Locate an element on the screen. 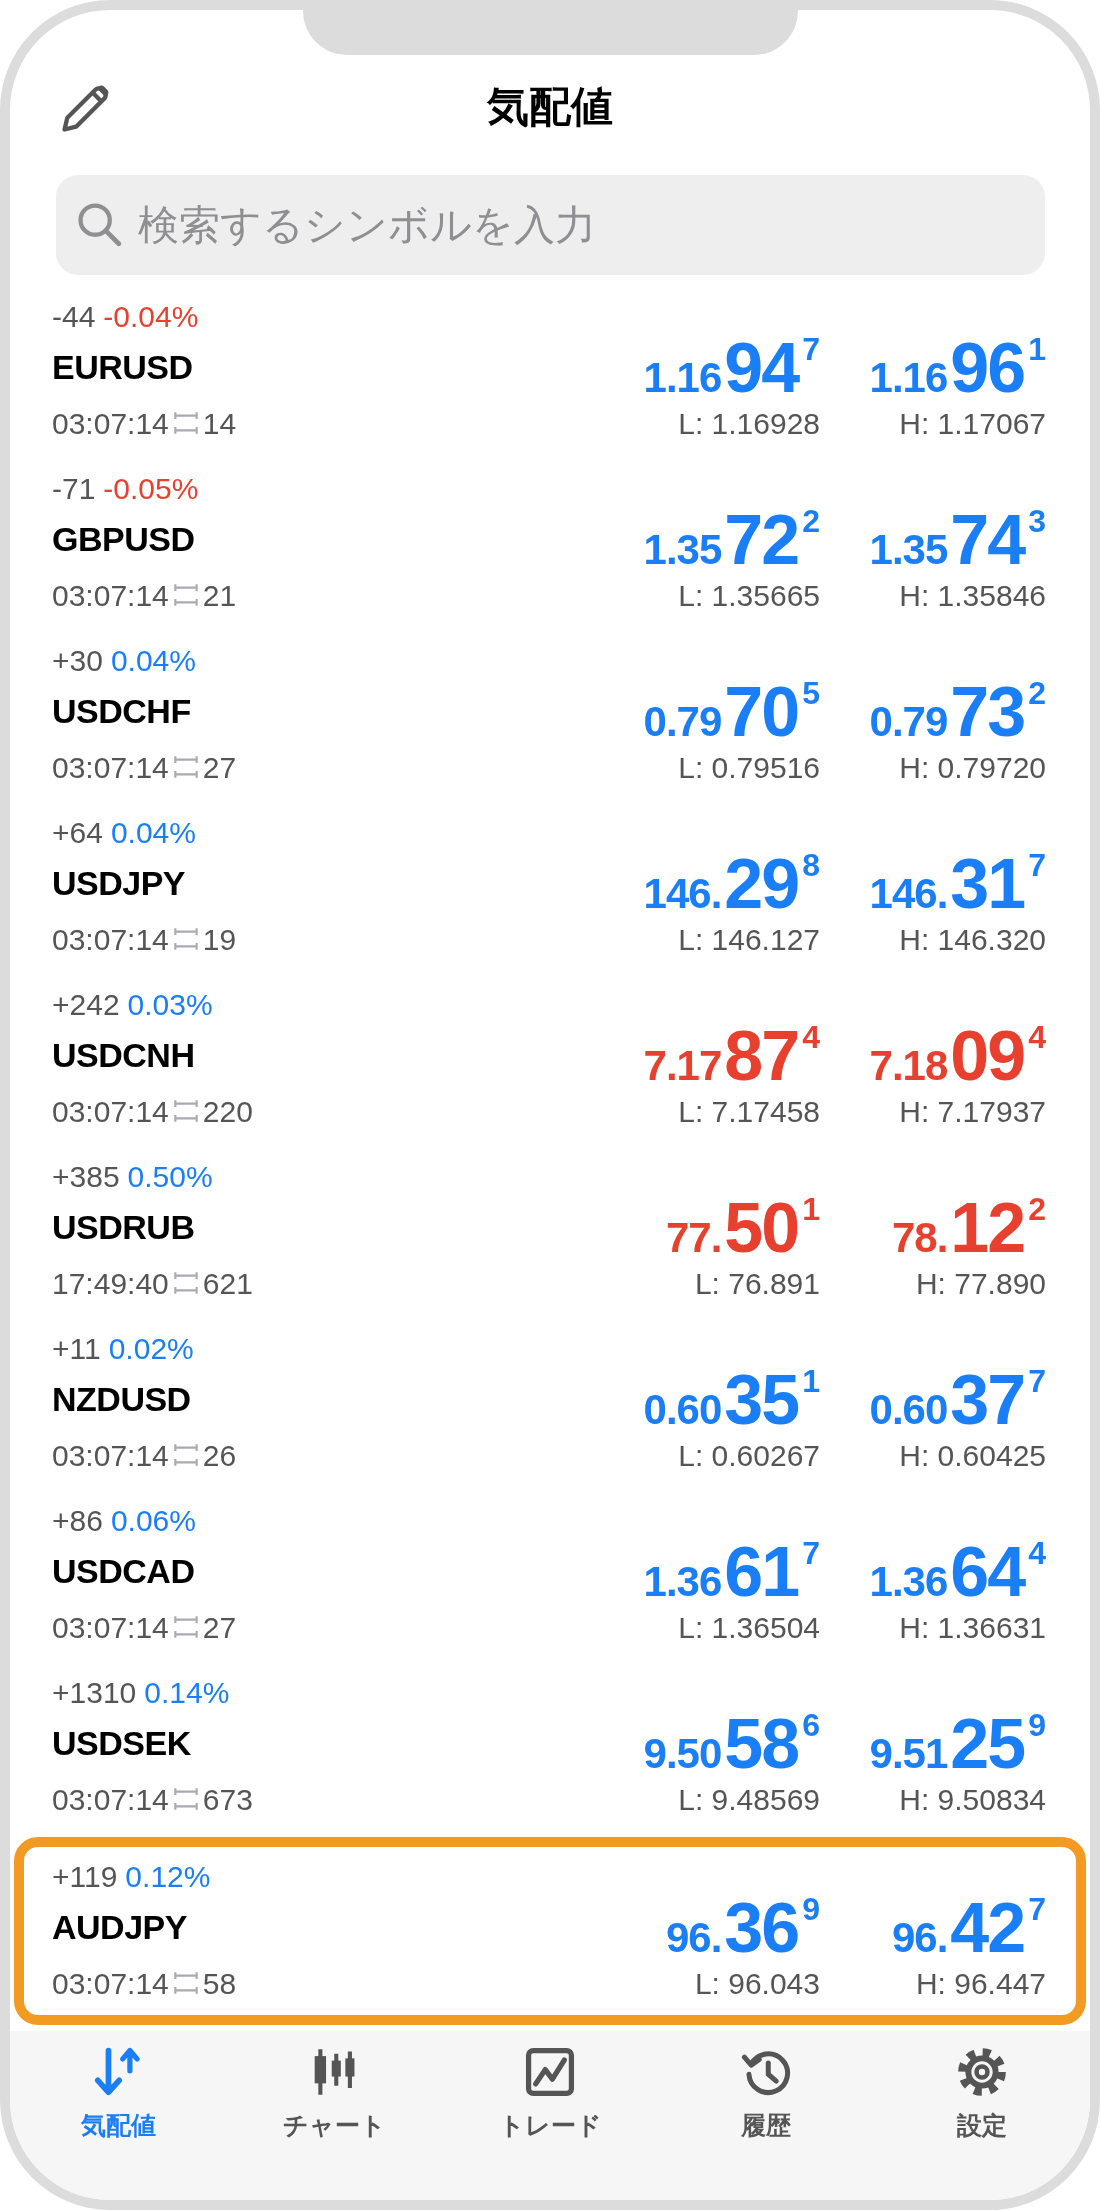  low-price: L: 1.16928 is located at coordinates (749, 423).